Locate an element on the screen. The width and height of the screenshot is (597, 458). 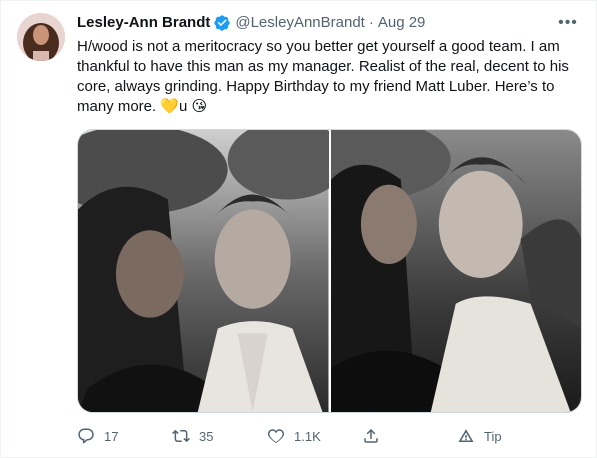
reply-count: 17 is located at coordinates (111, 436).